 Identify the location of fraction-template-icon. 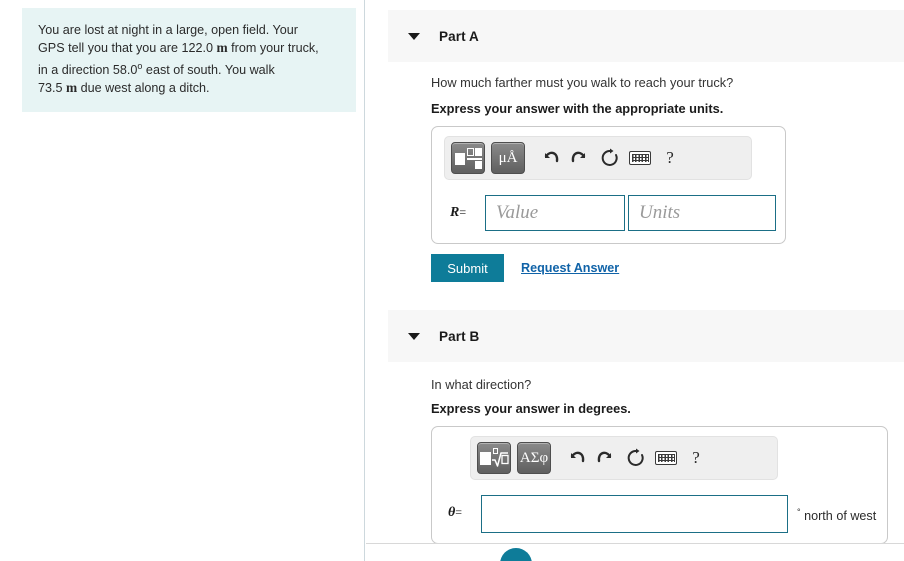
(468, 158).